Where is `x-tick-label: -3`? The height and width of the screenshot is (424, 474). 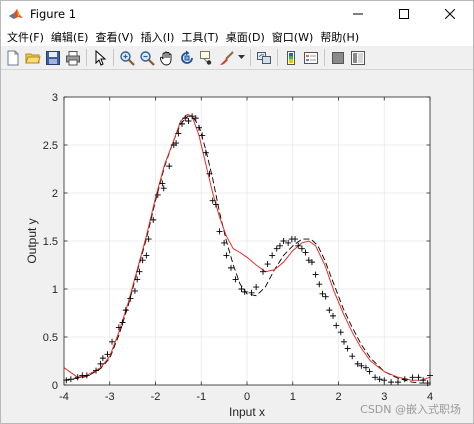 x-tick-label: -3 is located at coordinates (110, 397).